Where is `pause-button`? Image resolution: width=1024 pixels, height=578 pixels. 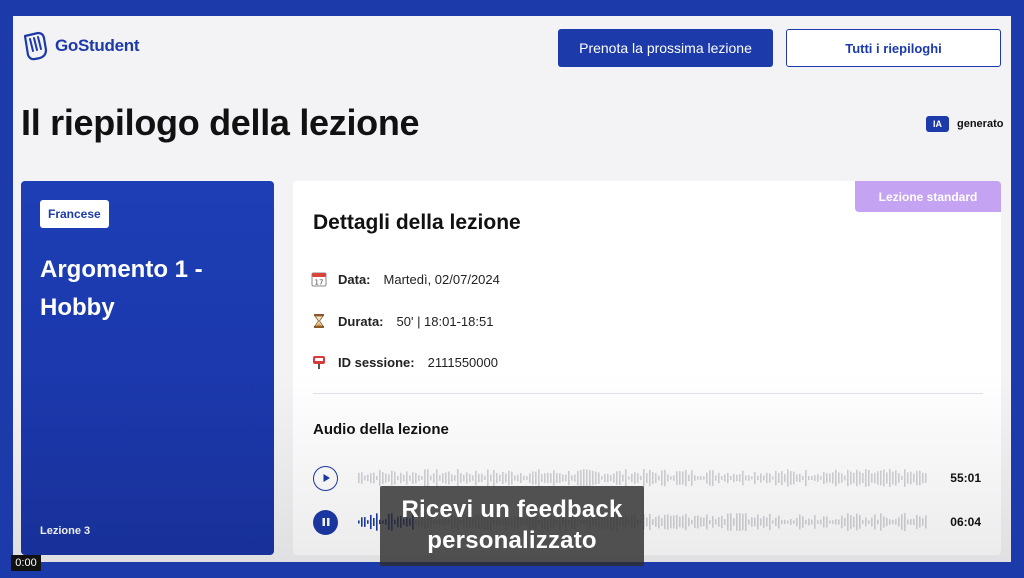
pause-button is located at coordinates (325, 522).